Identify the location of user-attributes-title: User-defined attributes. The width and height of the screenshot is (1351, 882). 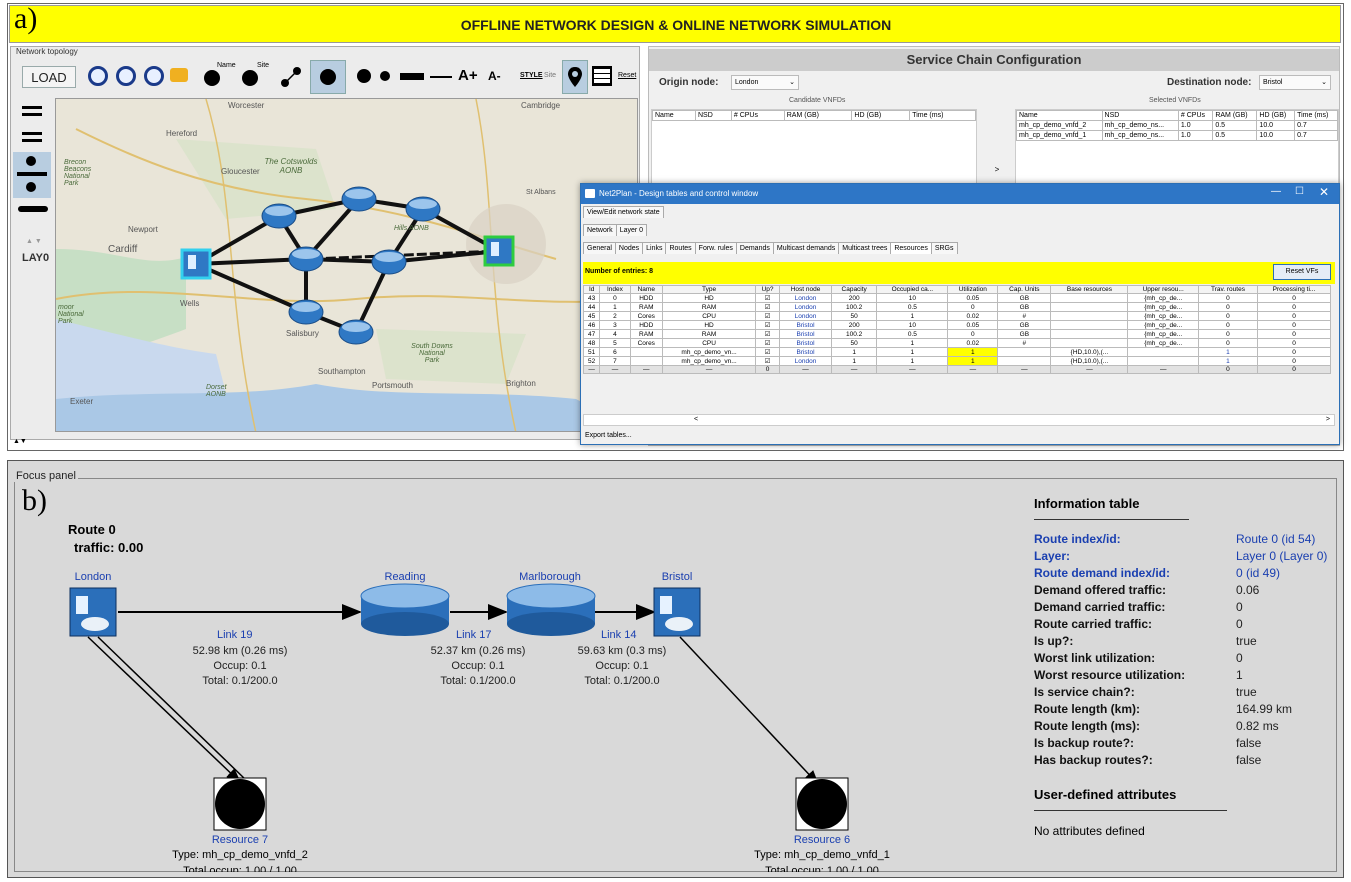
(1105, 794).